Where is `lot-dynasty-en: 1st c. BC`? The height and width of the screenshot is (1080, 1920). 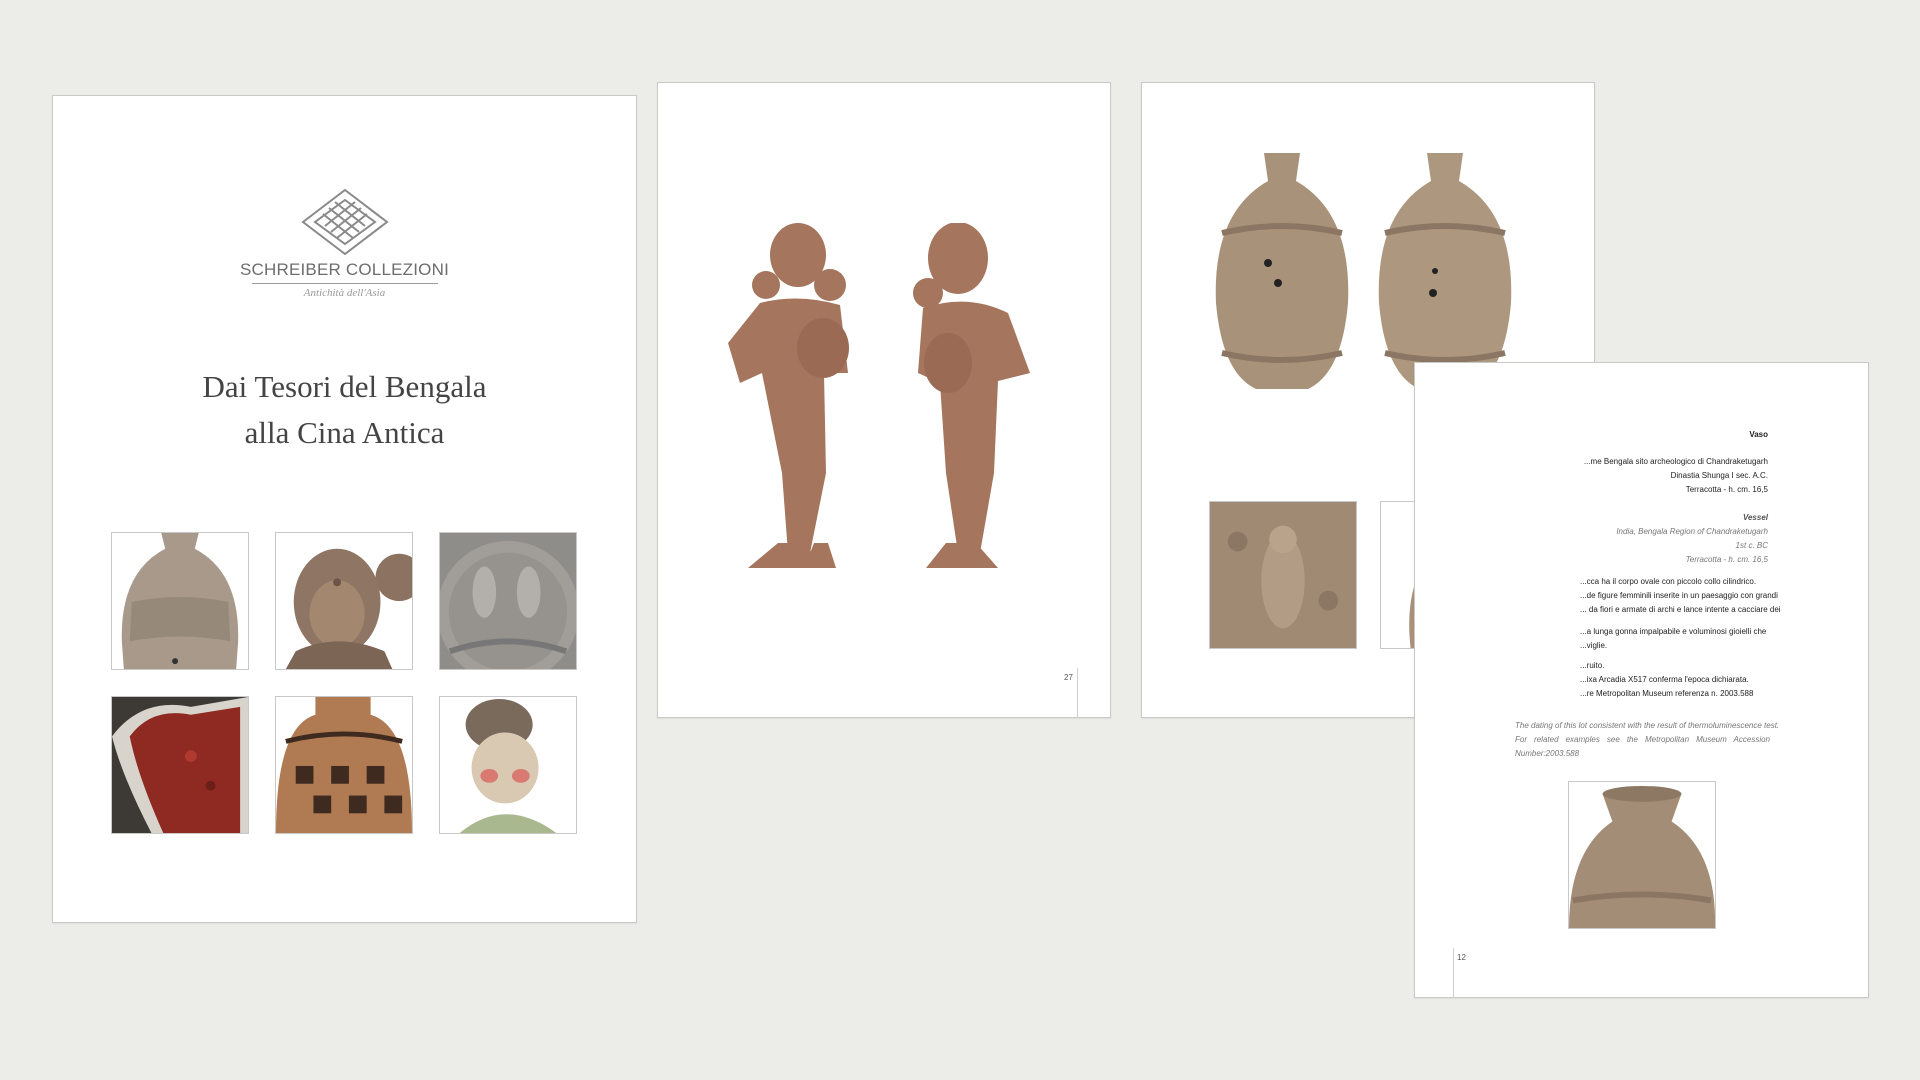
lot-dynasty-en: 1st c. BC is located at coordinates (1751, 545).